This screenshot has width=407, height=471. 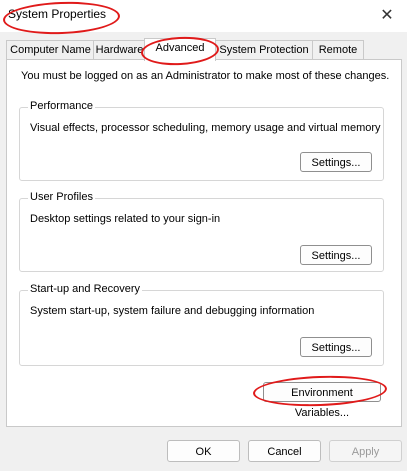 What do you see at coordinates (203, 451) in the screenshot?
I see `ok-button: OK` at bounding box center [203, 451].